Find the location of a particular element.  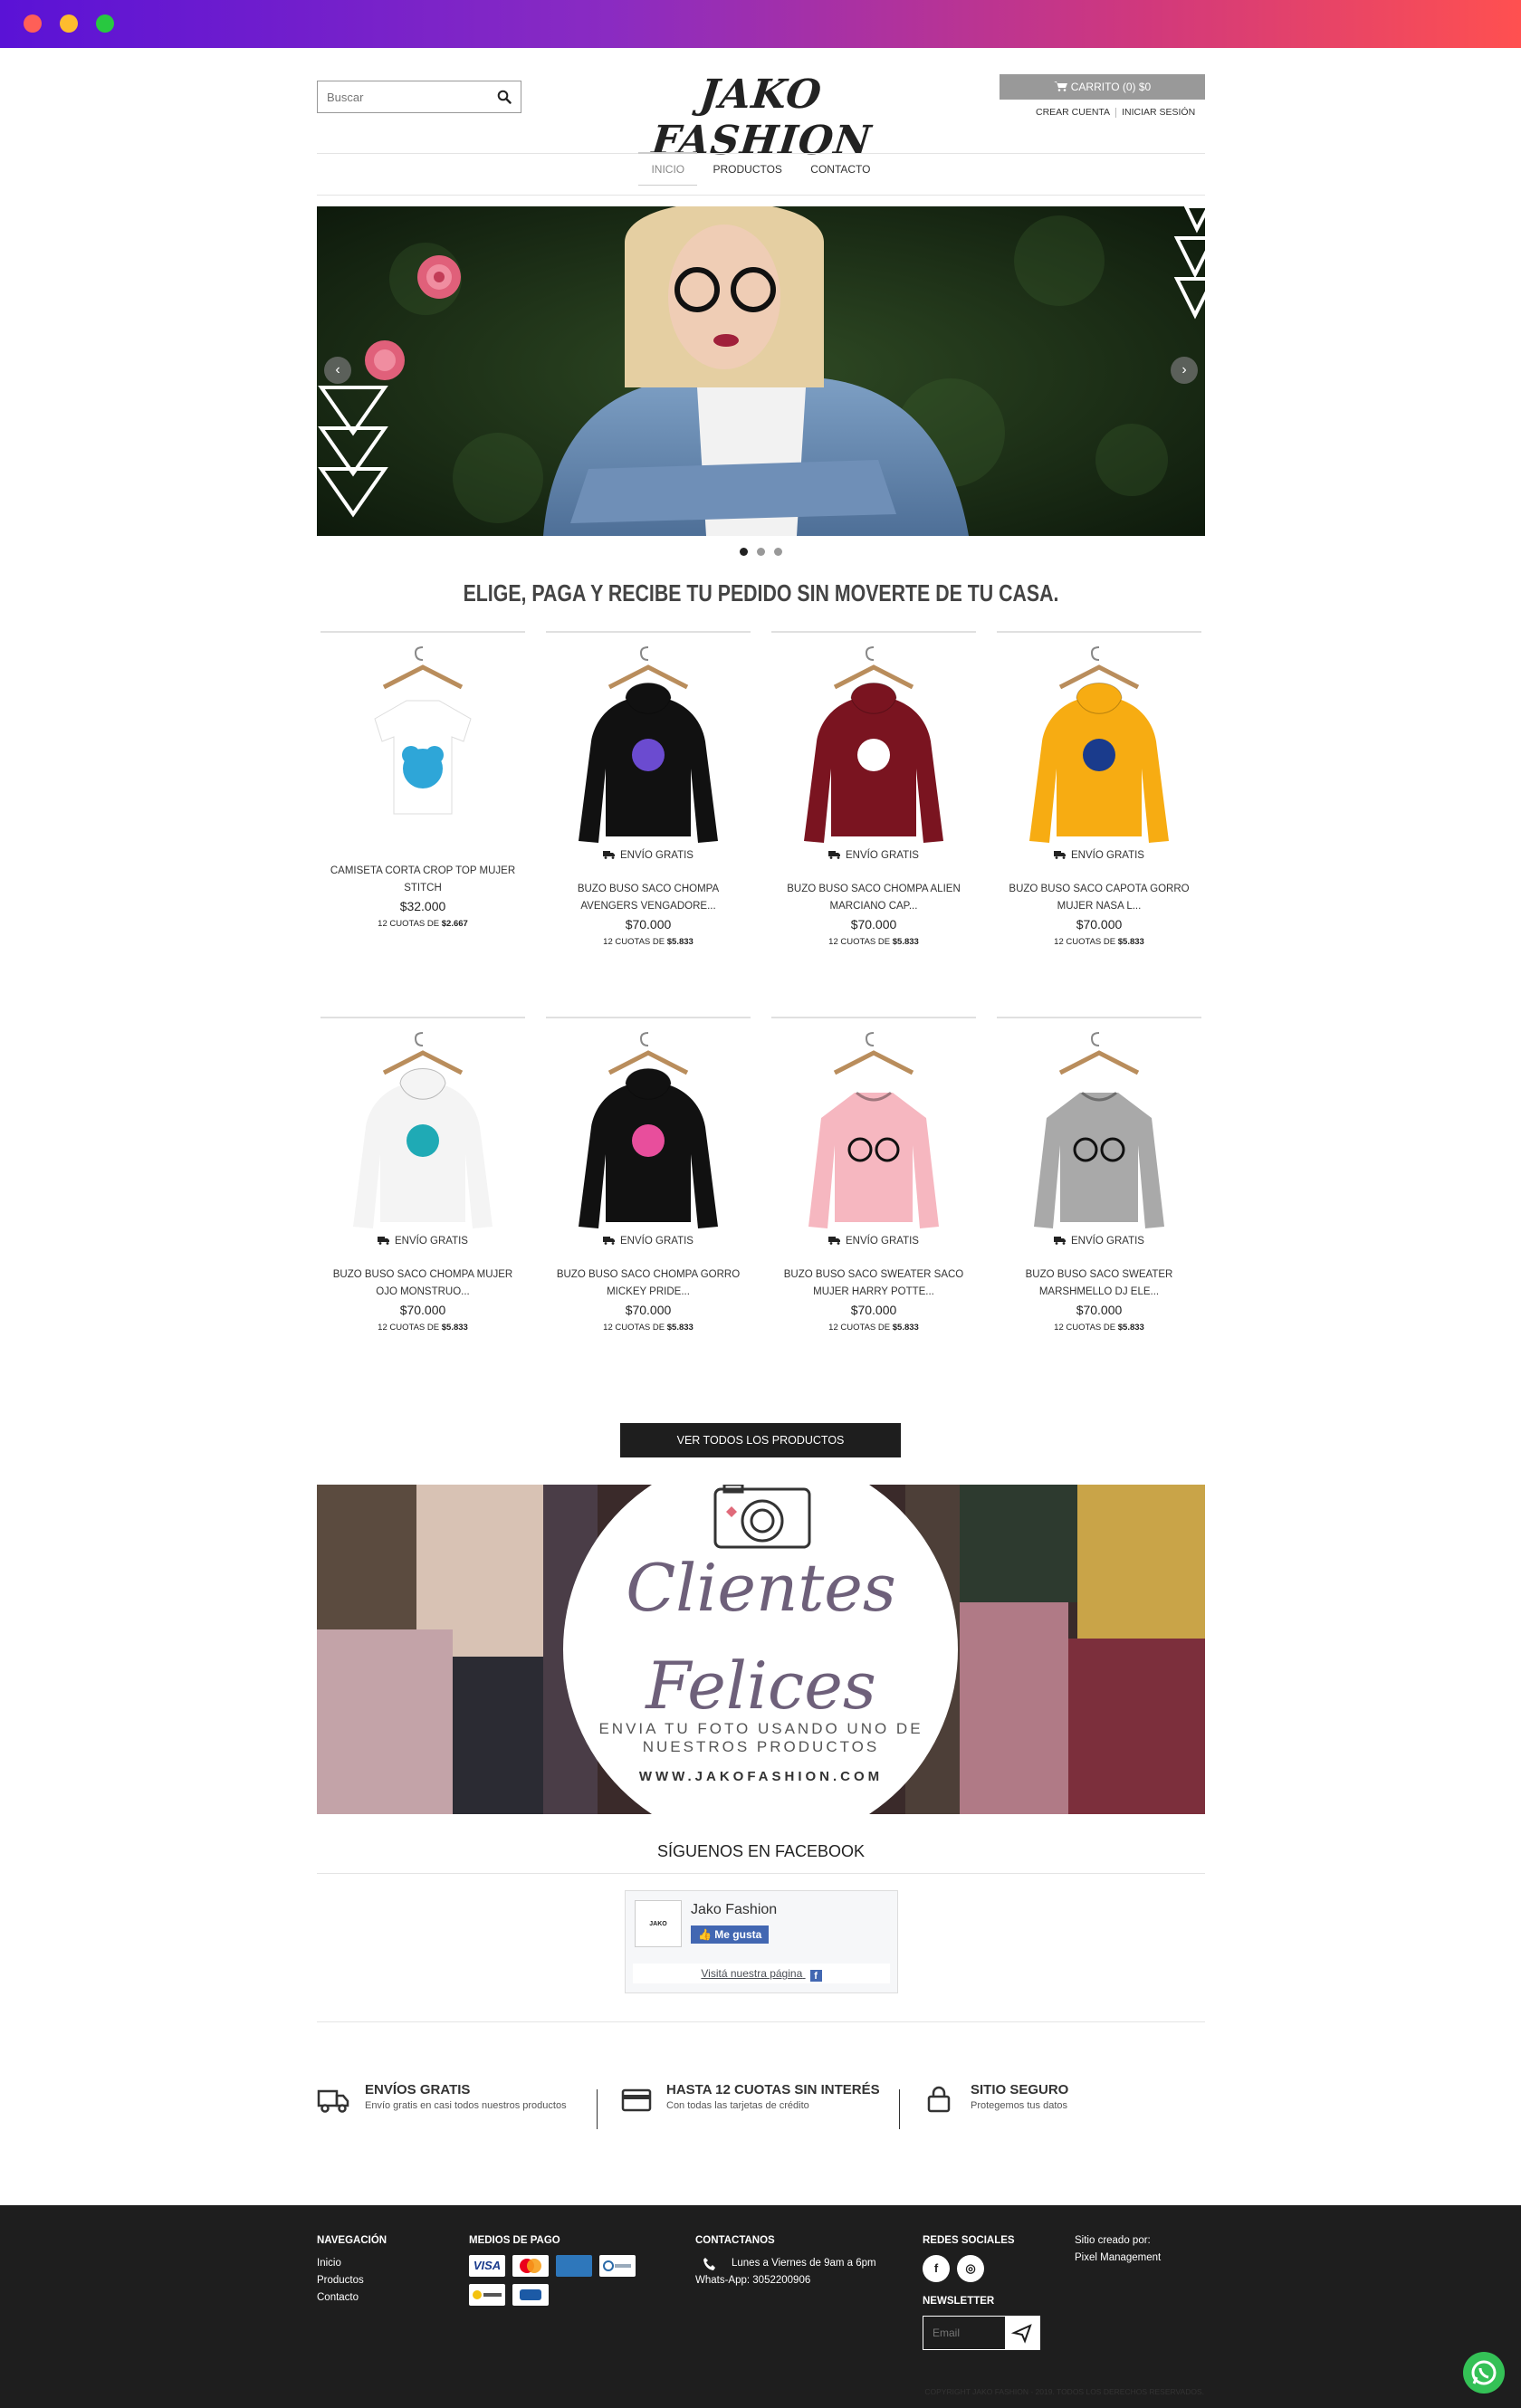

feature-title: ENVÍOS GRATIS is located at coordinates (418, 2089).